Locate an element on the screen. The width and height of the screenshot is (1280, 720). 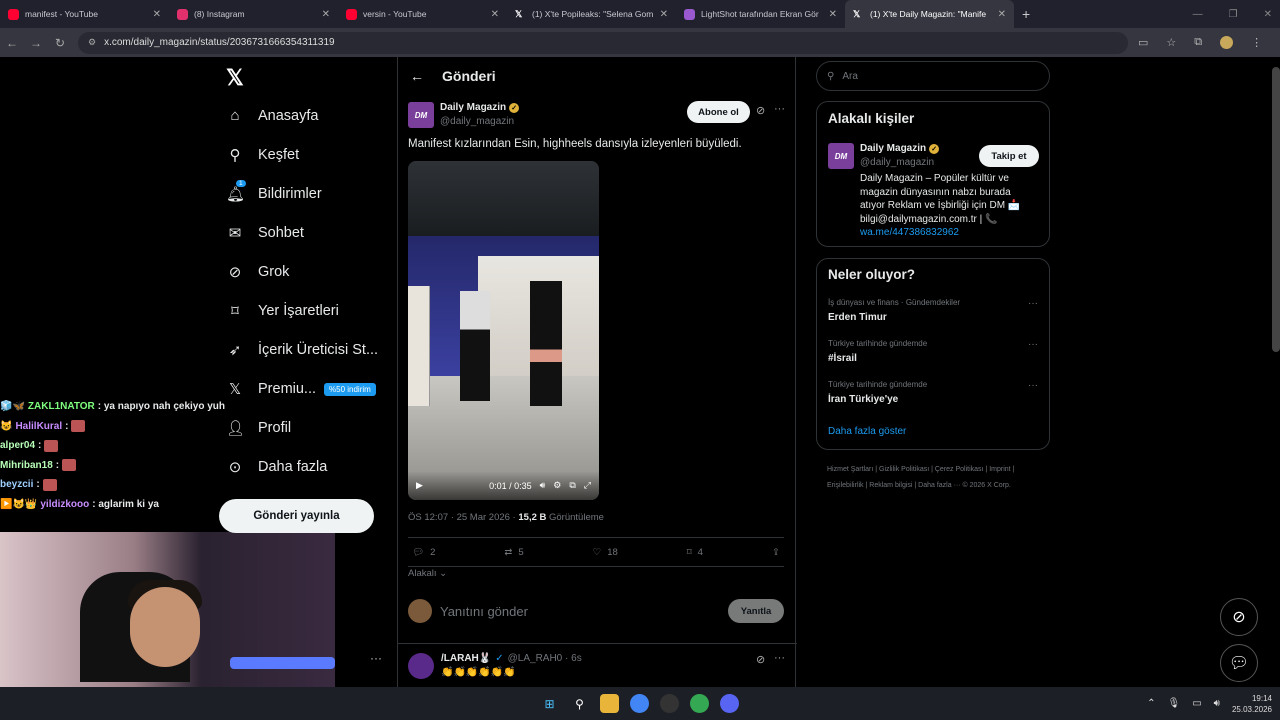
sidebar-item-grok: ⊘ Grok is located at coordinates (258, 272).